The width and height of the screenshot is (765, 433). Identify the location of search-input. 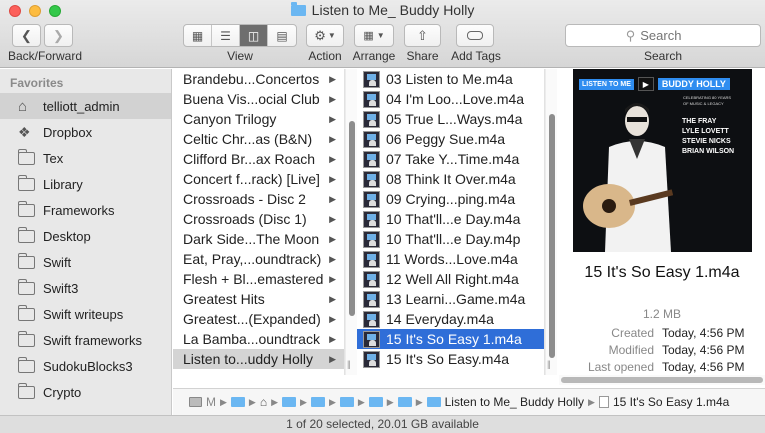
(670, 35).